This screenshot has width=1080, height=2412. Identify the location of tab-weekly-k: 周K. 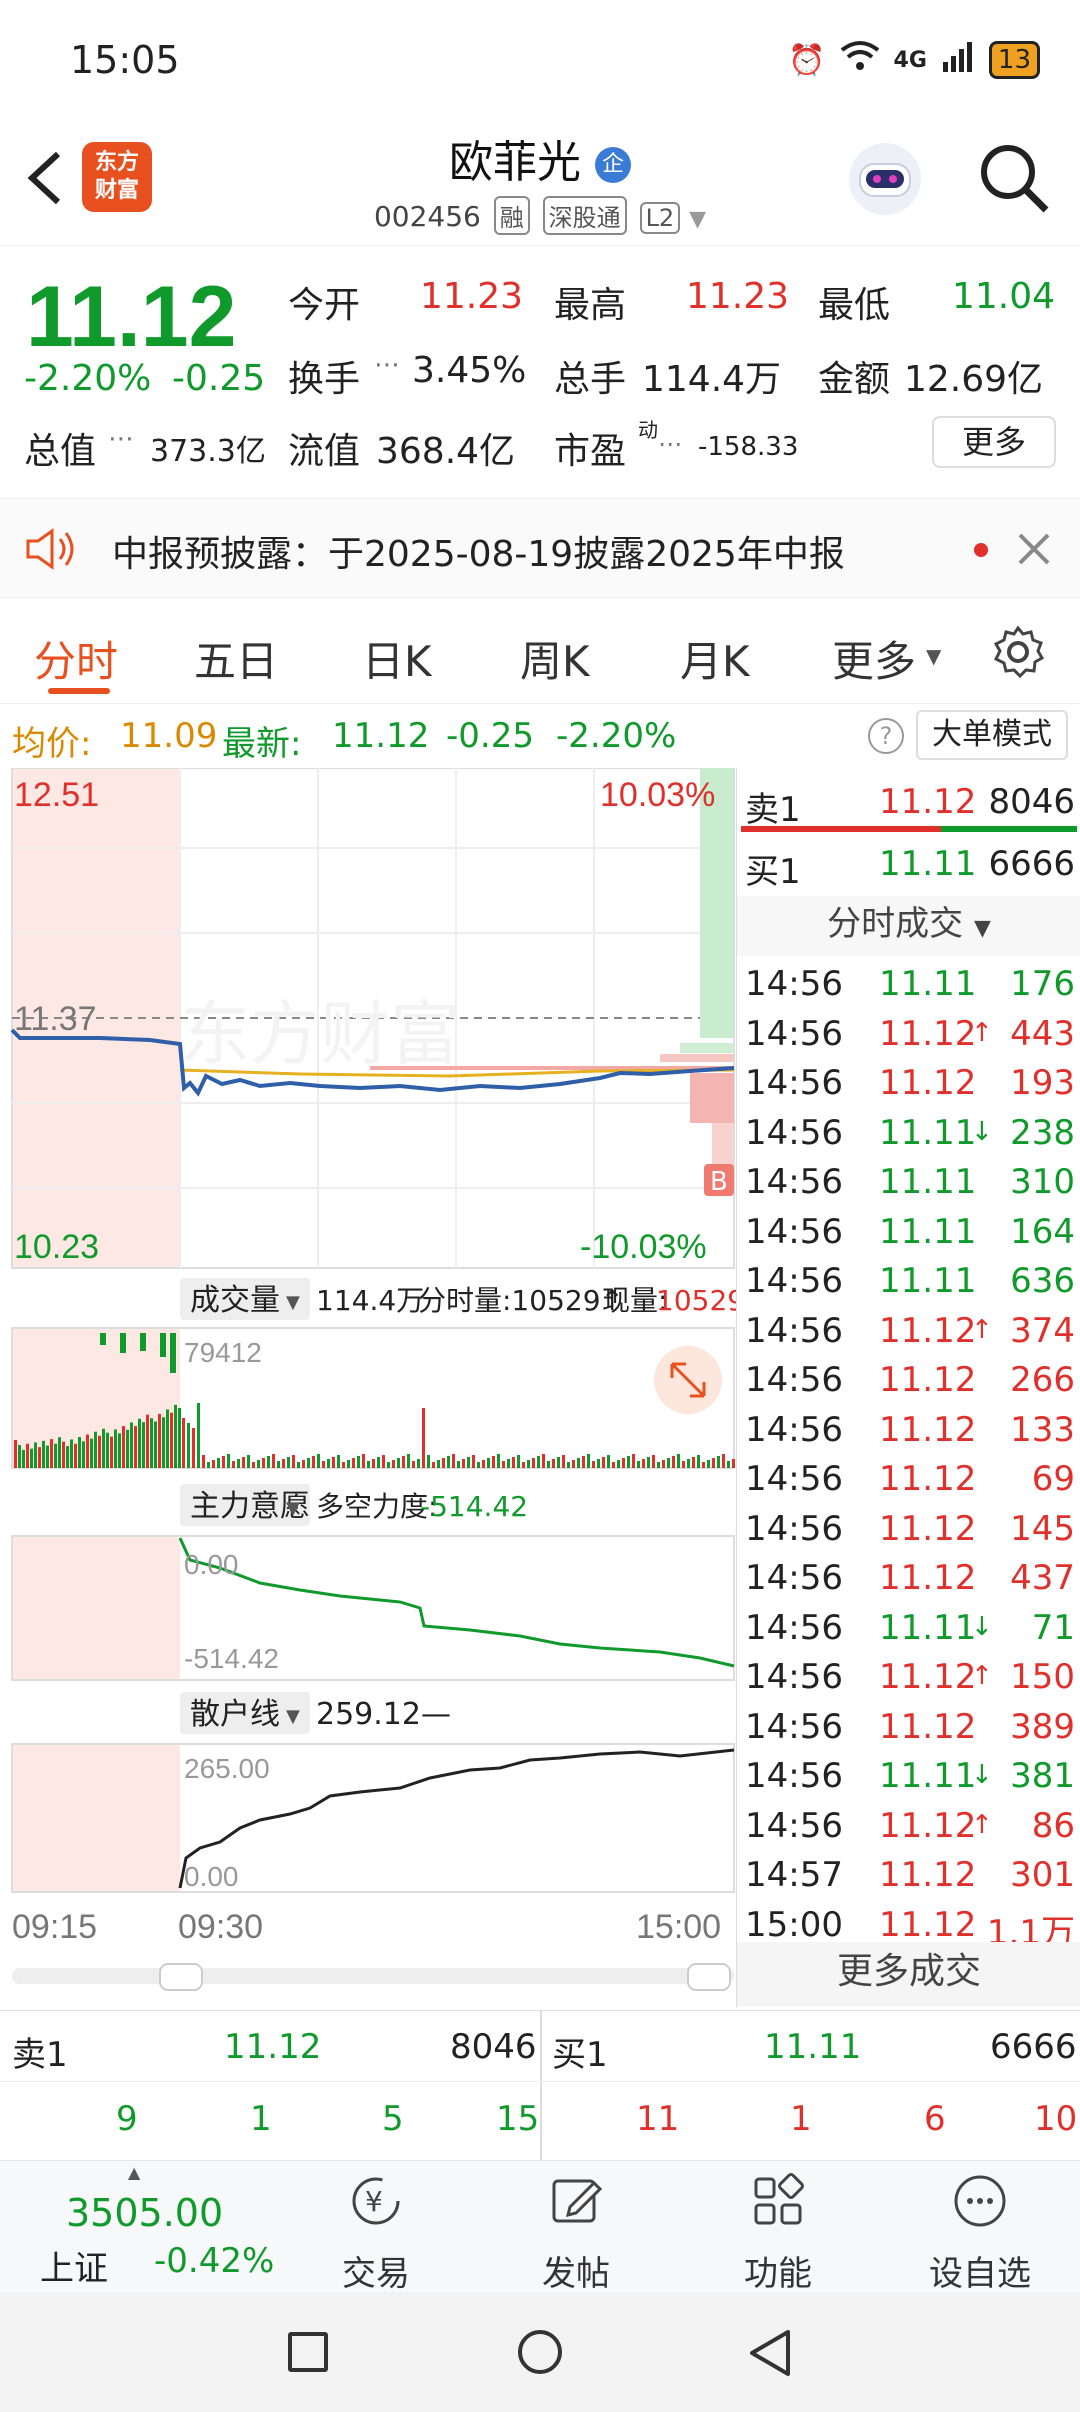
(555, 658).